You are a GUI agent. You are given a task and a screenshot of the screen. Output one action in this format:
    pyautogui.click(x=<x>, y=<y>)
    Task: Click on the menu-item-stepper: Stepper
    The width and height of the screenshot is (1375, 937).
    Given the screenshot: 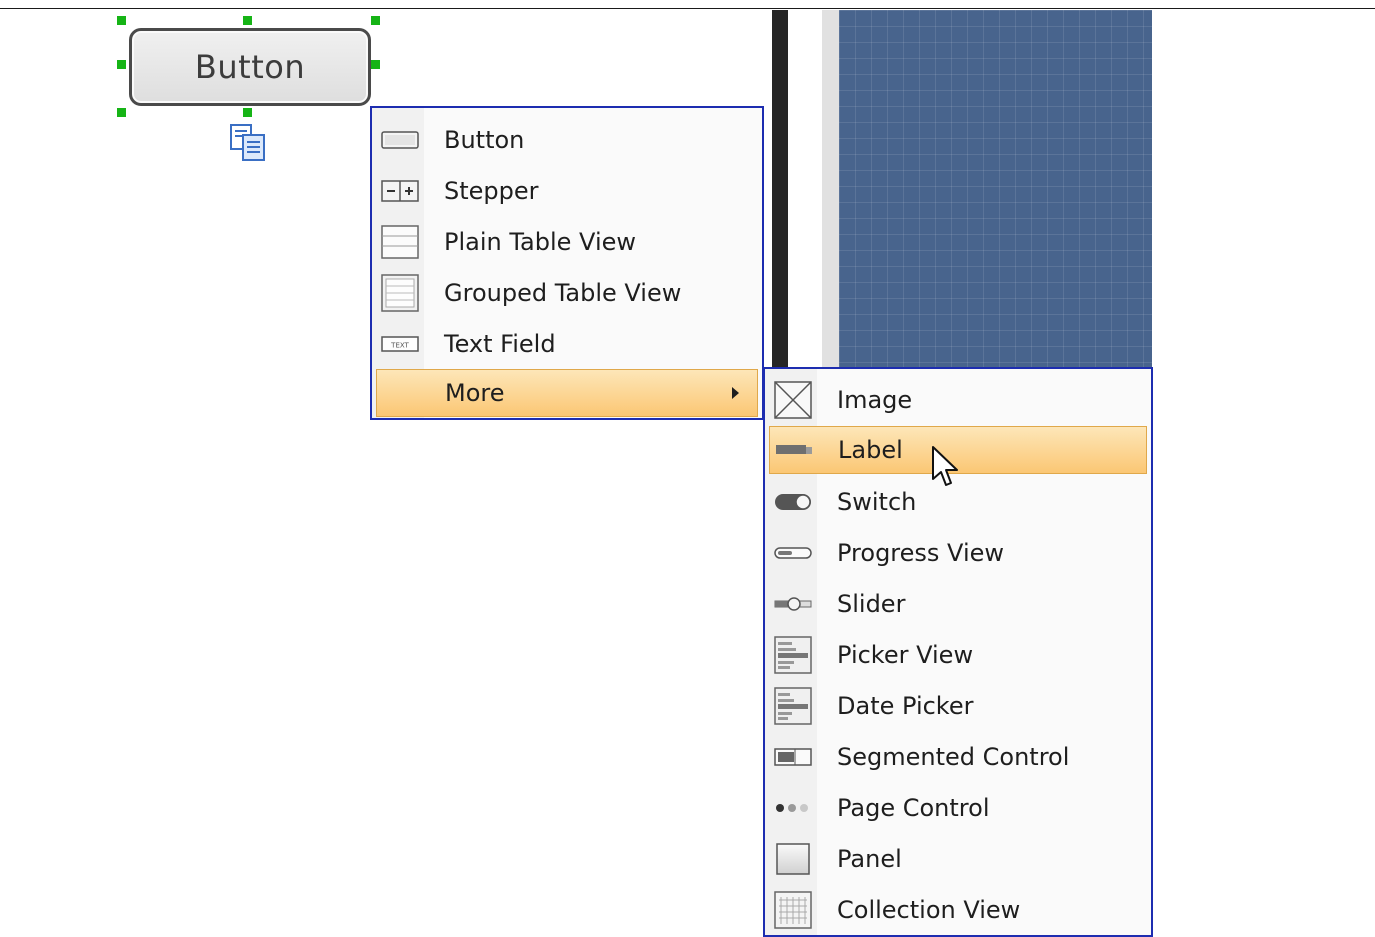 What is the action you would take?
    pyautogui.click(x=567, y=191)
    